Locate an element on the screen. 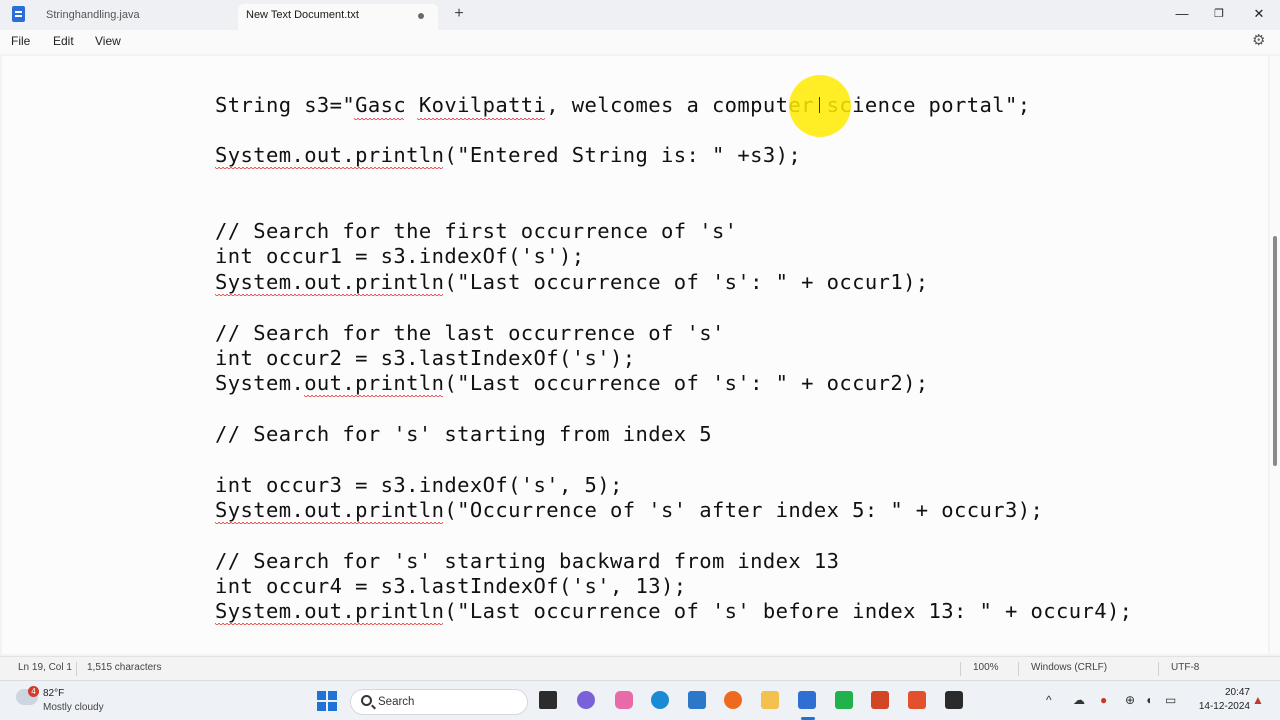 The width and height of the screenshot is (1280, 720). zoom-level: 100% is located at coordinates (986, 667).